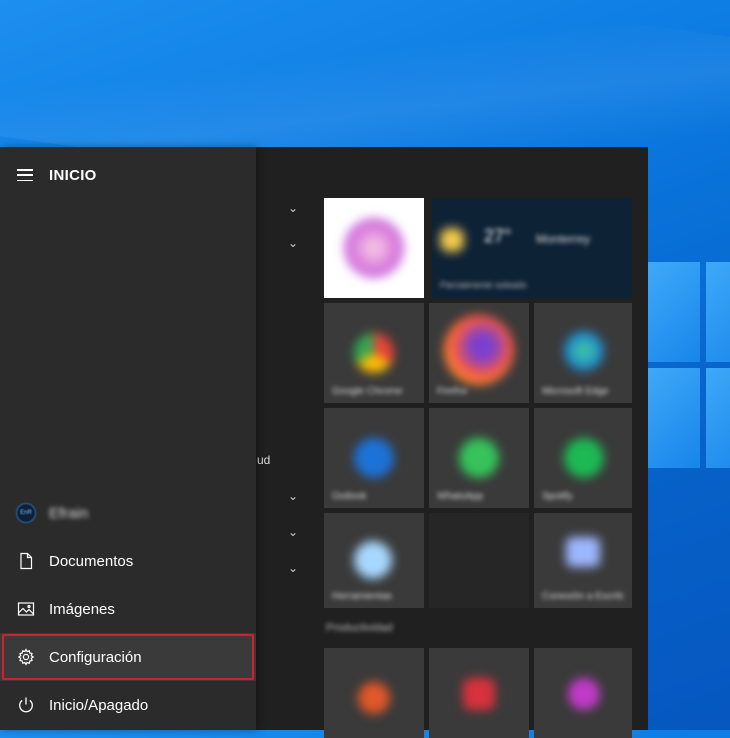 Image resolution: width=730 pixels, height=738 pixels. What do you see at coordinates (583, 353) in the screenshot?
I see `tile-edge: Microsoft Edge` at bounding box center [583, 353].